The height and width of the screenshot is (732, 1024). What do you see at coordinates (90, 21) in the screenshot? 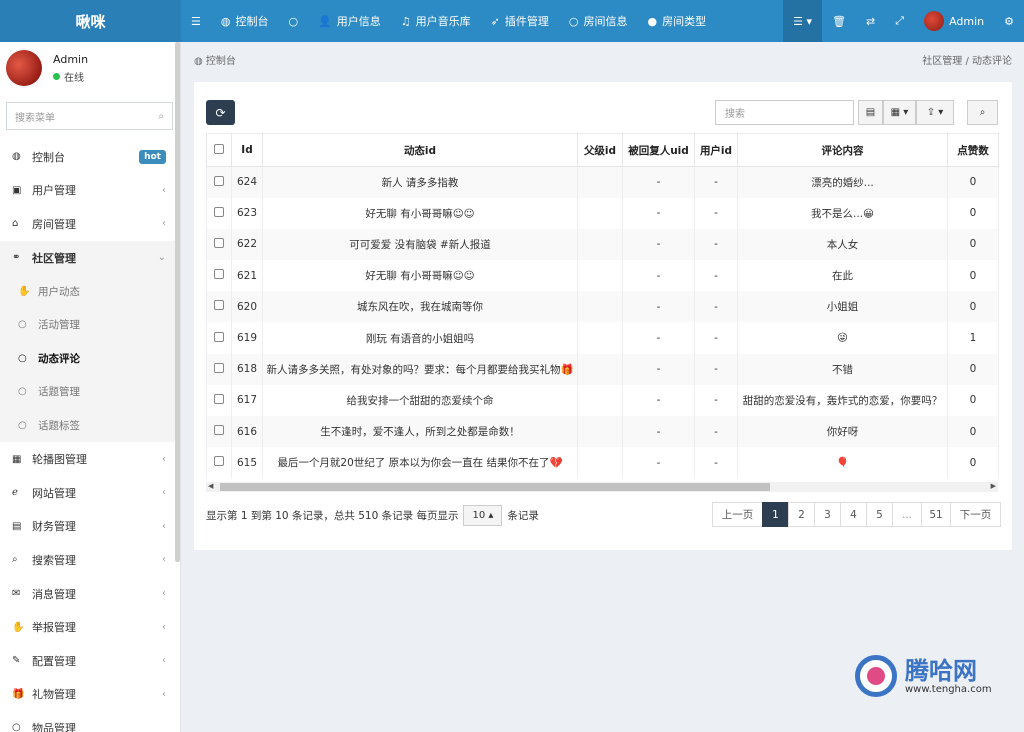
I see `app-logo: 啾咪` at bounding box center [90, 21].